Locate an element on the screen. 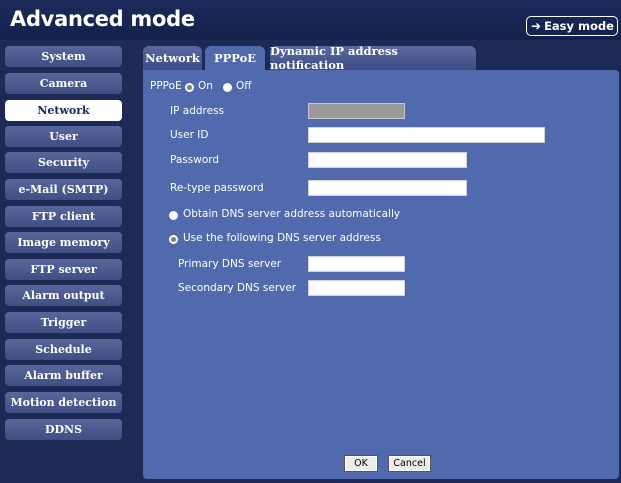  sidebar-item-ftp-client: FTP client is located at coordinates (63, 216).